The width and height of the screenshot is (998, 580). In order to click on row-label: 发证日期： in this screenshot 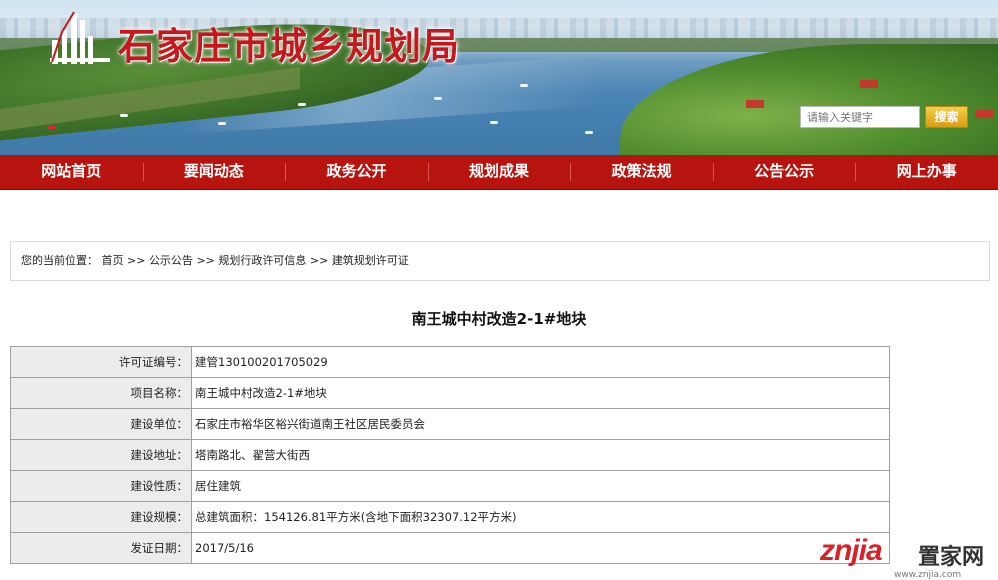, I will do `click(101, 548)`.